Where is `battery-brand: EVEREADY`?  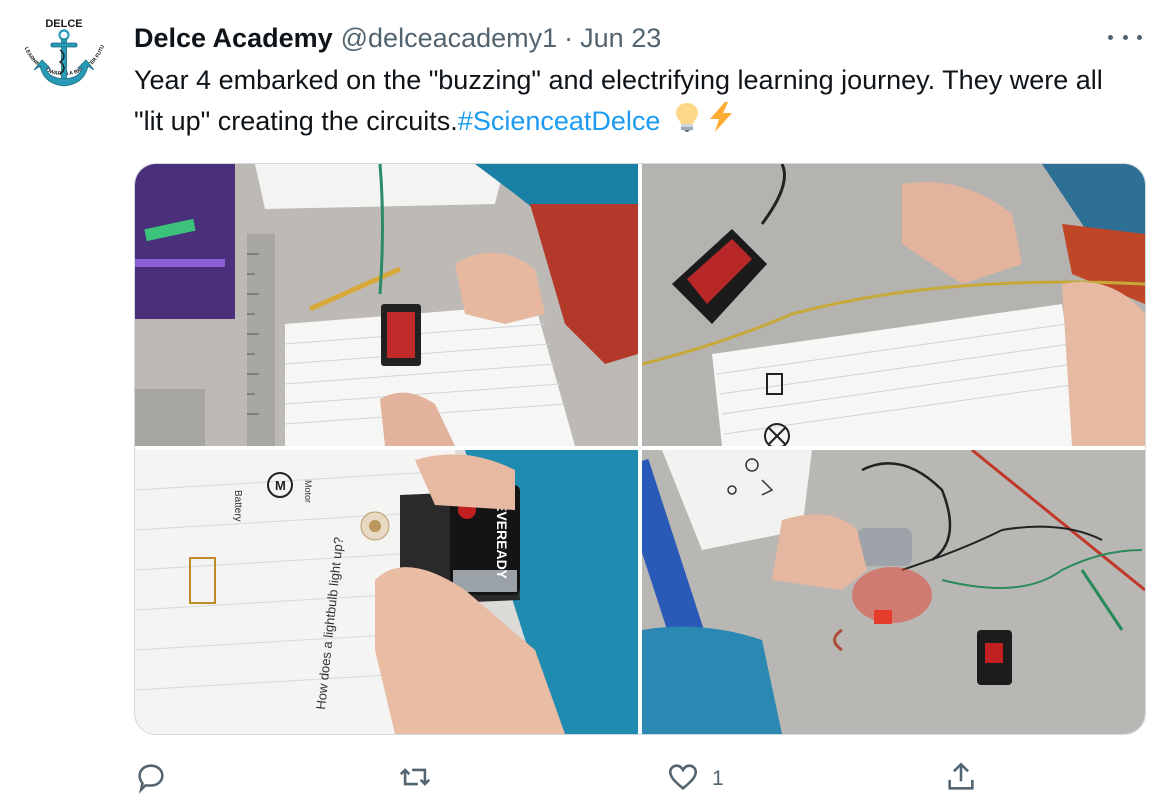 battery-brand: EVEREADY is located at coordinates (502, 541).